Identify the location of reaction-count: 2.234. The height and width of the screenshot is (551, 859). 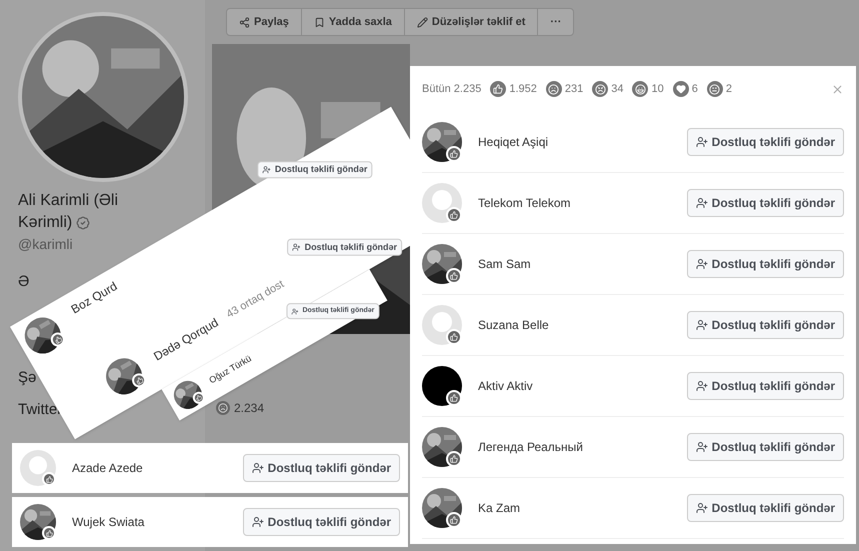
(249, 408).